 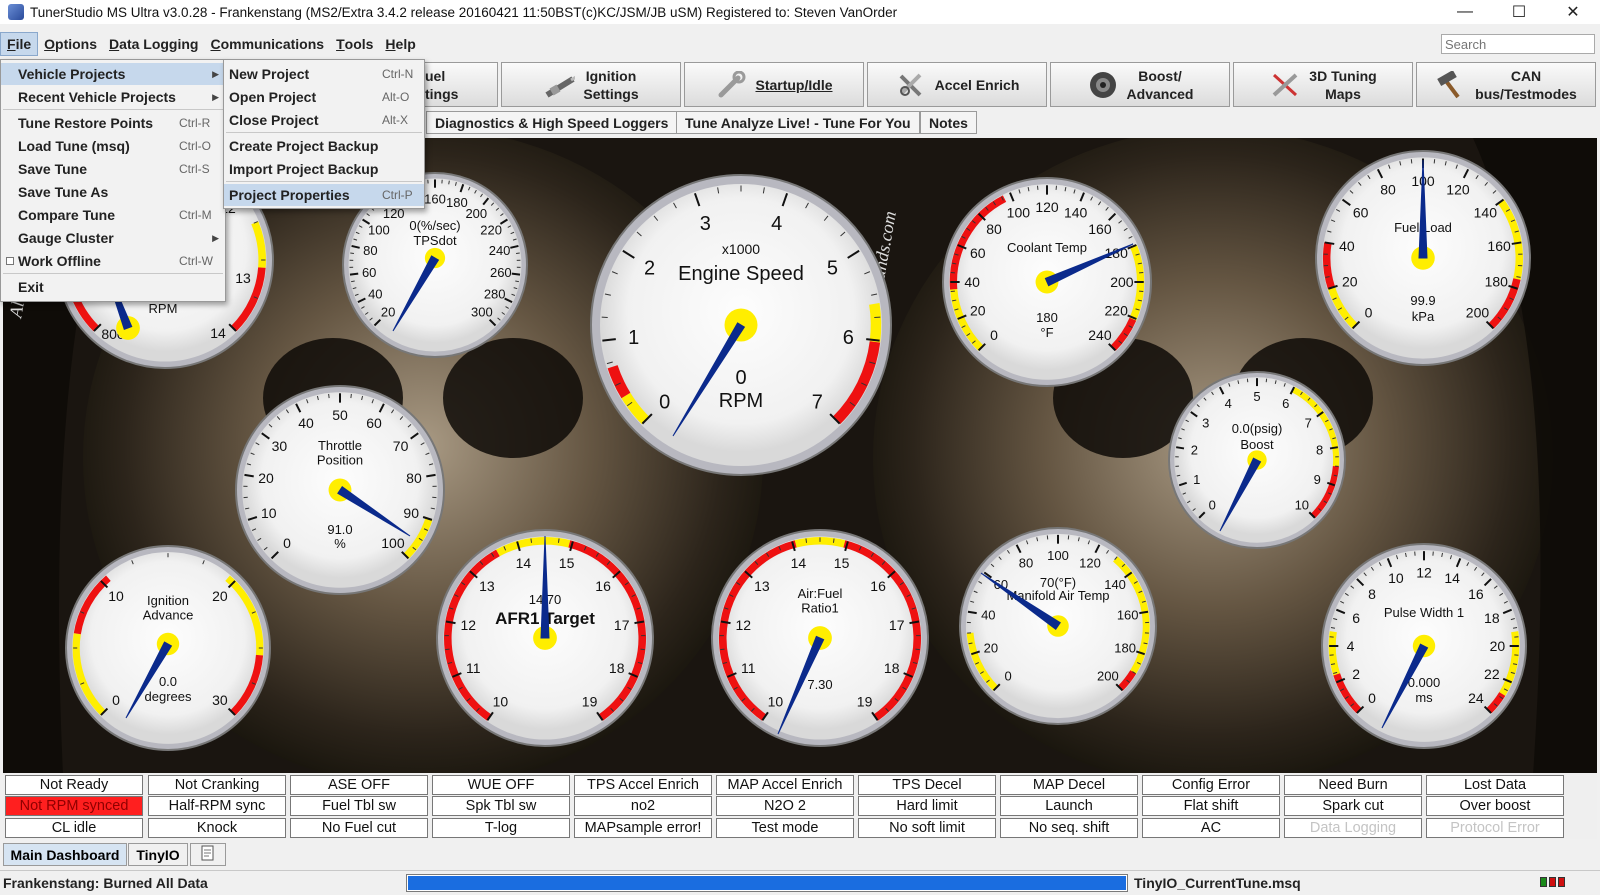 I want to click on vehicle-projects-menu-item: Import Project Backup, so click(x=324, y=169).